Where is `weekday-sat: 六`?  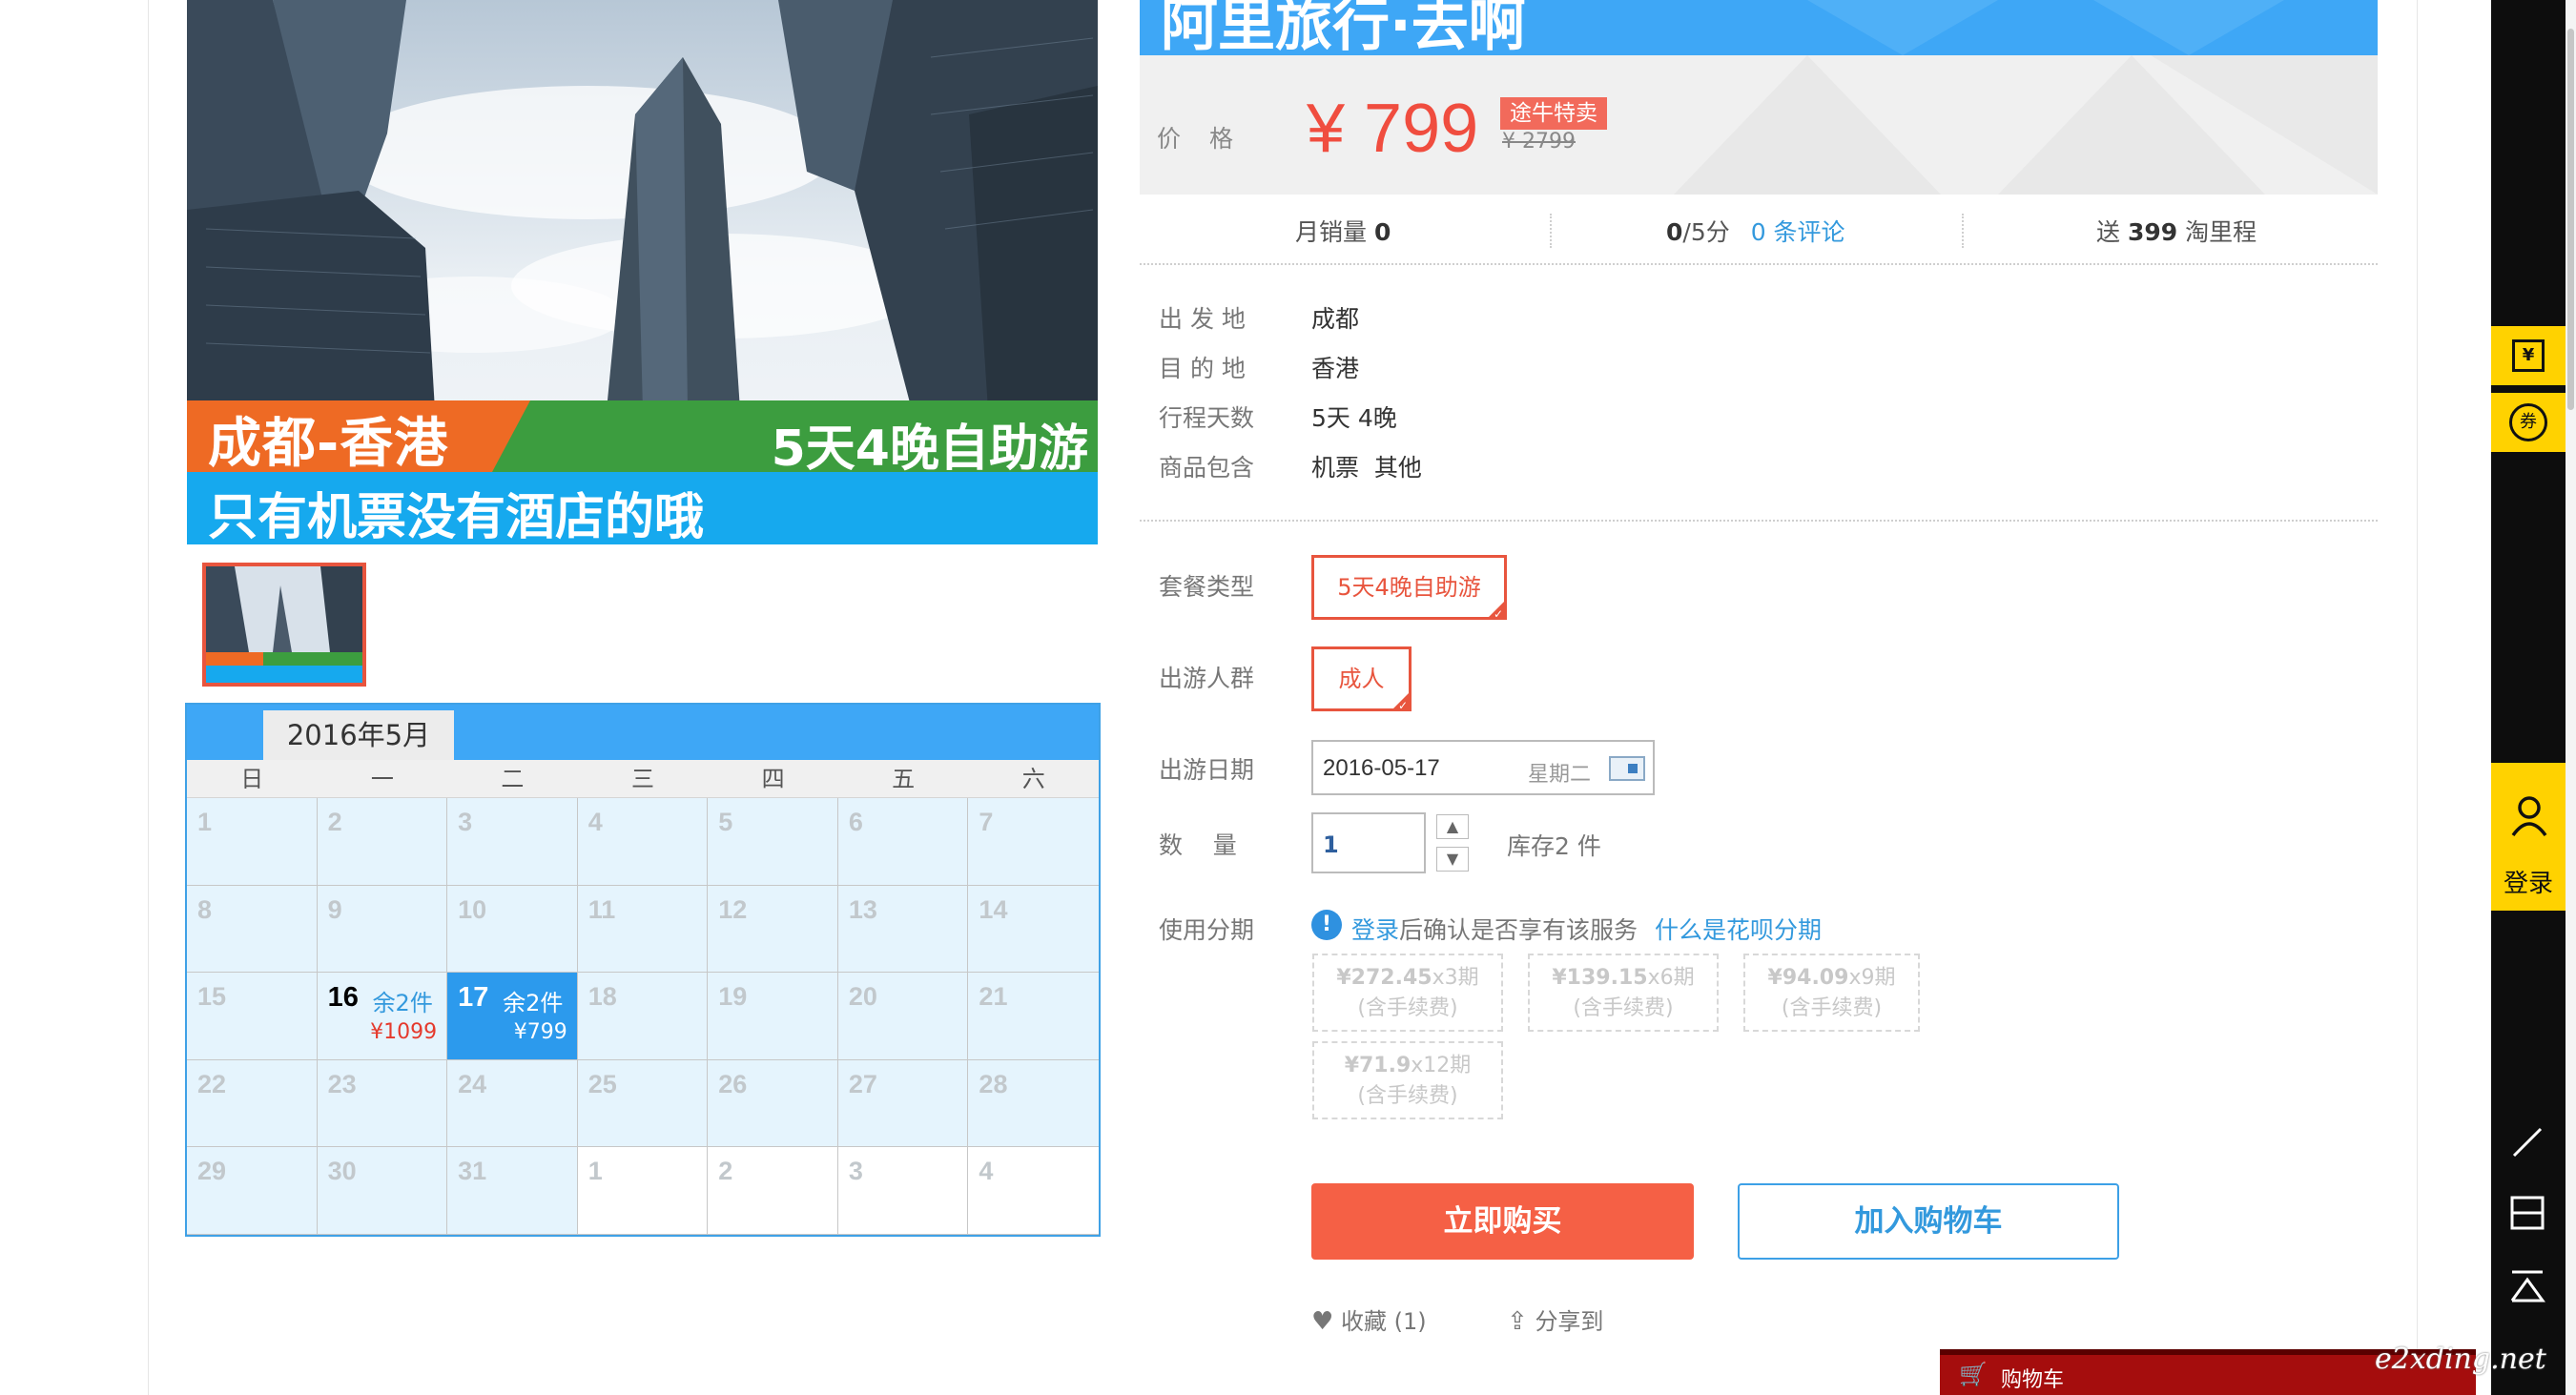 weekday-sat: 六 is located at coordinates (1033, 779).